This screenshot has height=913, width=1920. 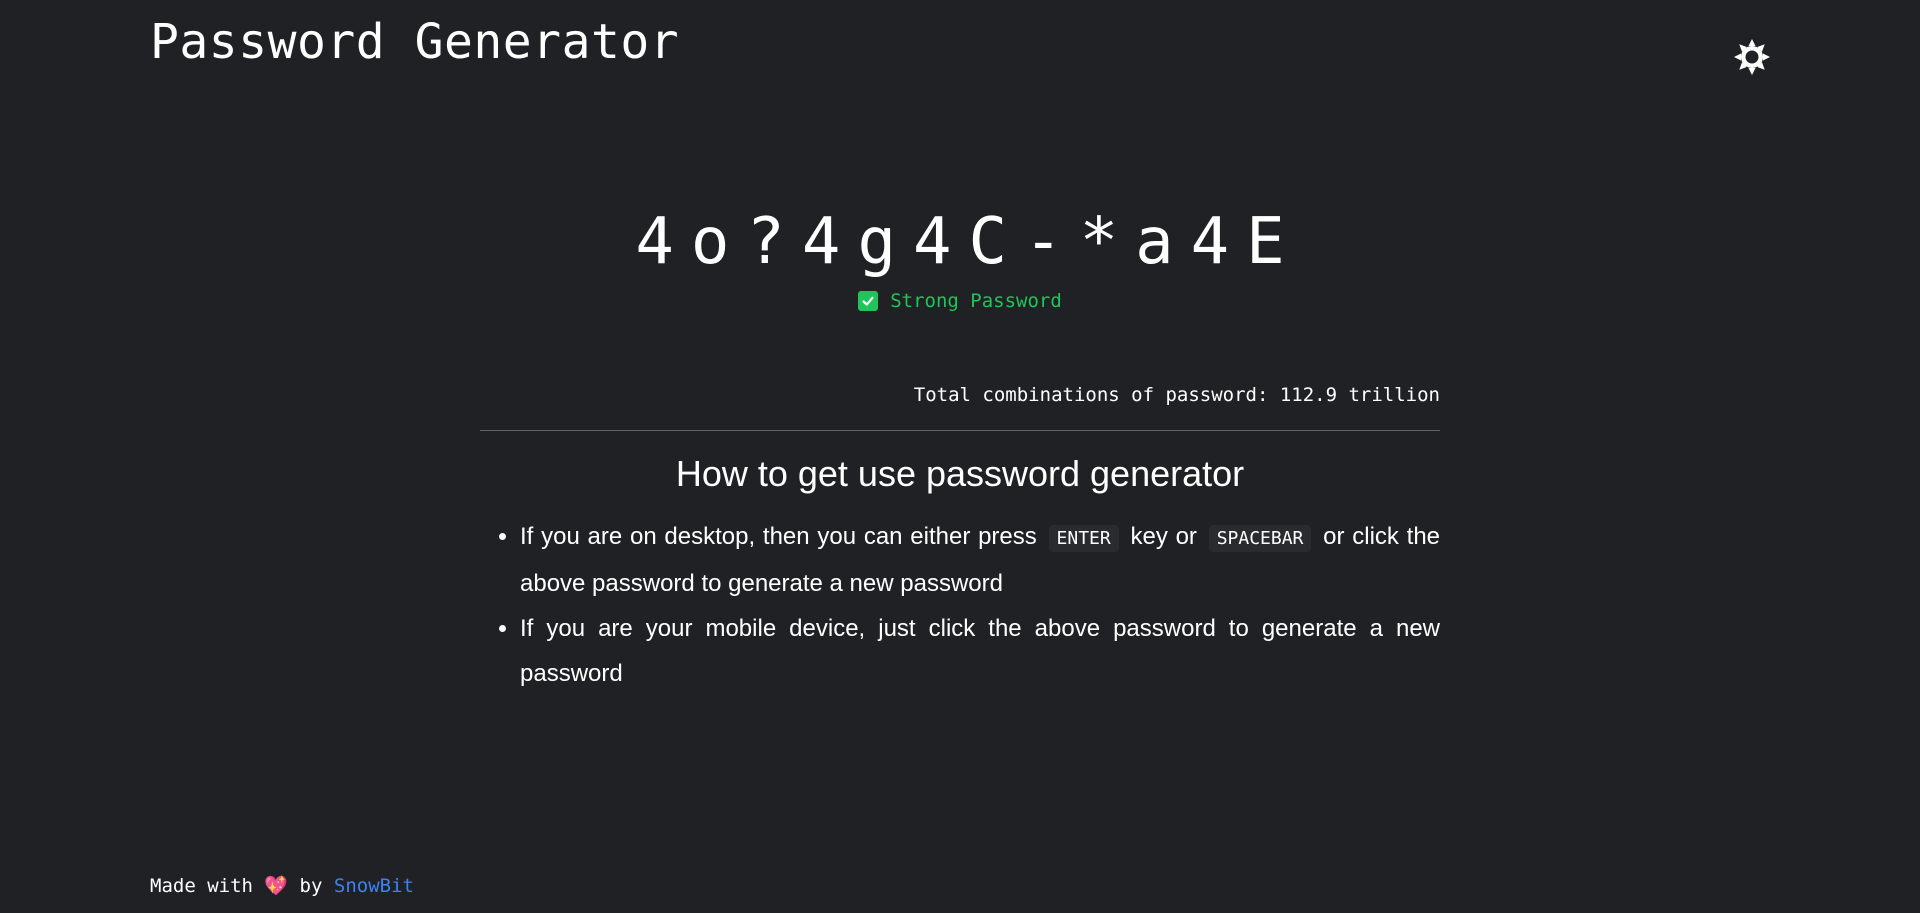 What do you see at coordinates (276, 886) in the screenshot?
I see `heart-icon: 💖` at bounding box center [276, 886].